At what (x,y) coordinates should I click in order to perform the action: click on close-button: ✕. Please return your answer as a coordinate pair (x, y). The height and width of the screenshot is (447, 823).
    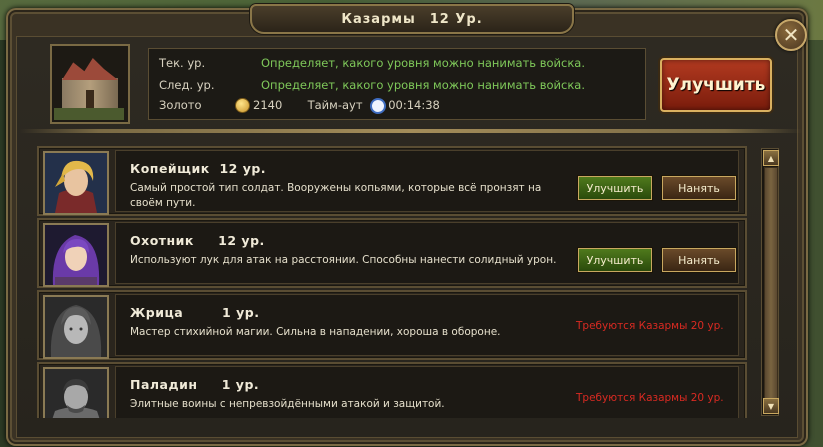
    Looking at the image, I should click on (791, 35).